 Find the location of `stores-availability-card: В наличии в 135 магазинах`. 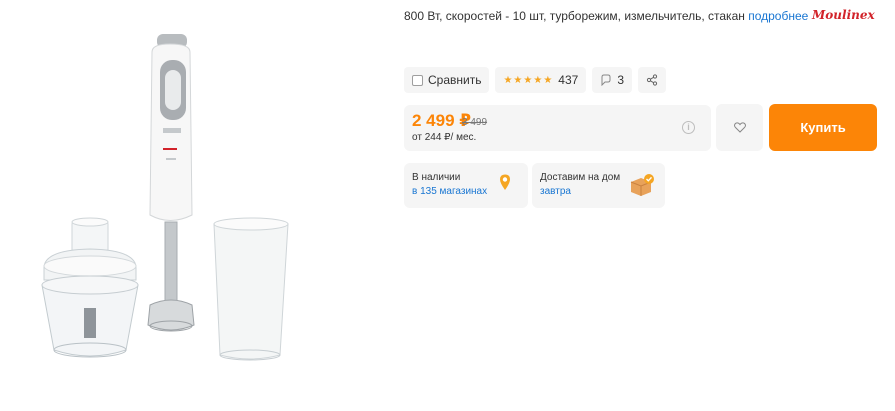

stores-availability-card: В наличии в 135 магазинах is located at coordinates (466, 185).